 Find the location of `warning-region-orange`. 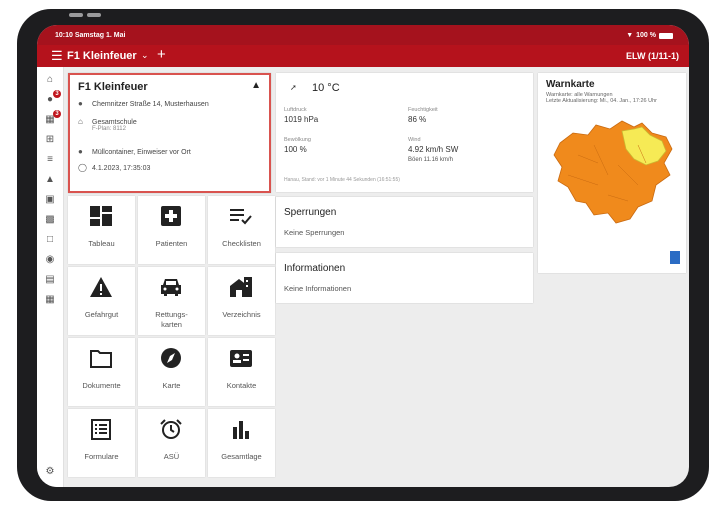

warning-region-orange is located at coordinates (613, 172).